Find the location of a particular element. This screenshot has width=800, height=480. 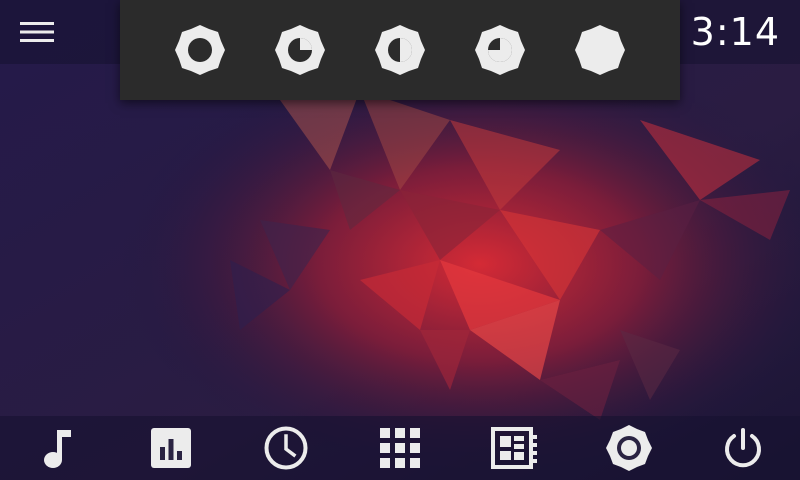

dock-equalizer-button is located at coordinates (171, 448).